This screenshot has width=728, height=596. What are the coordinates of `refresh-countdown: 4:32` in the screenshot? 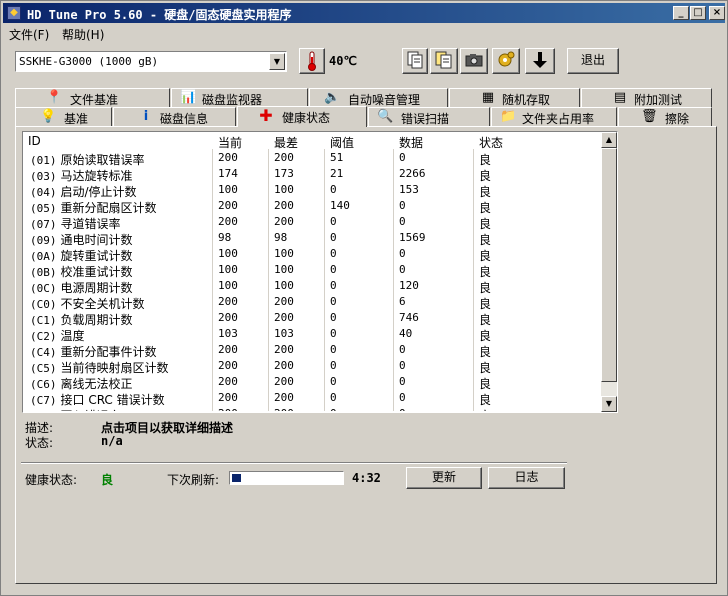 It's located at (366, 478).